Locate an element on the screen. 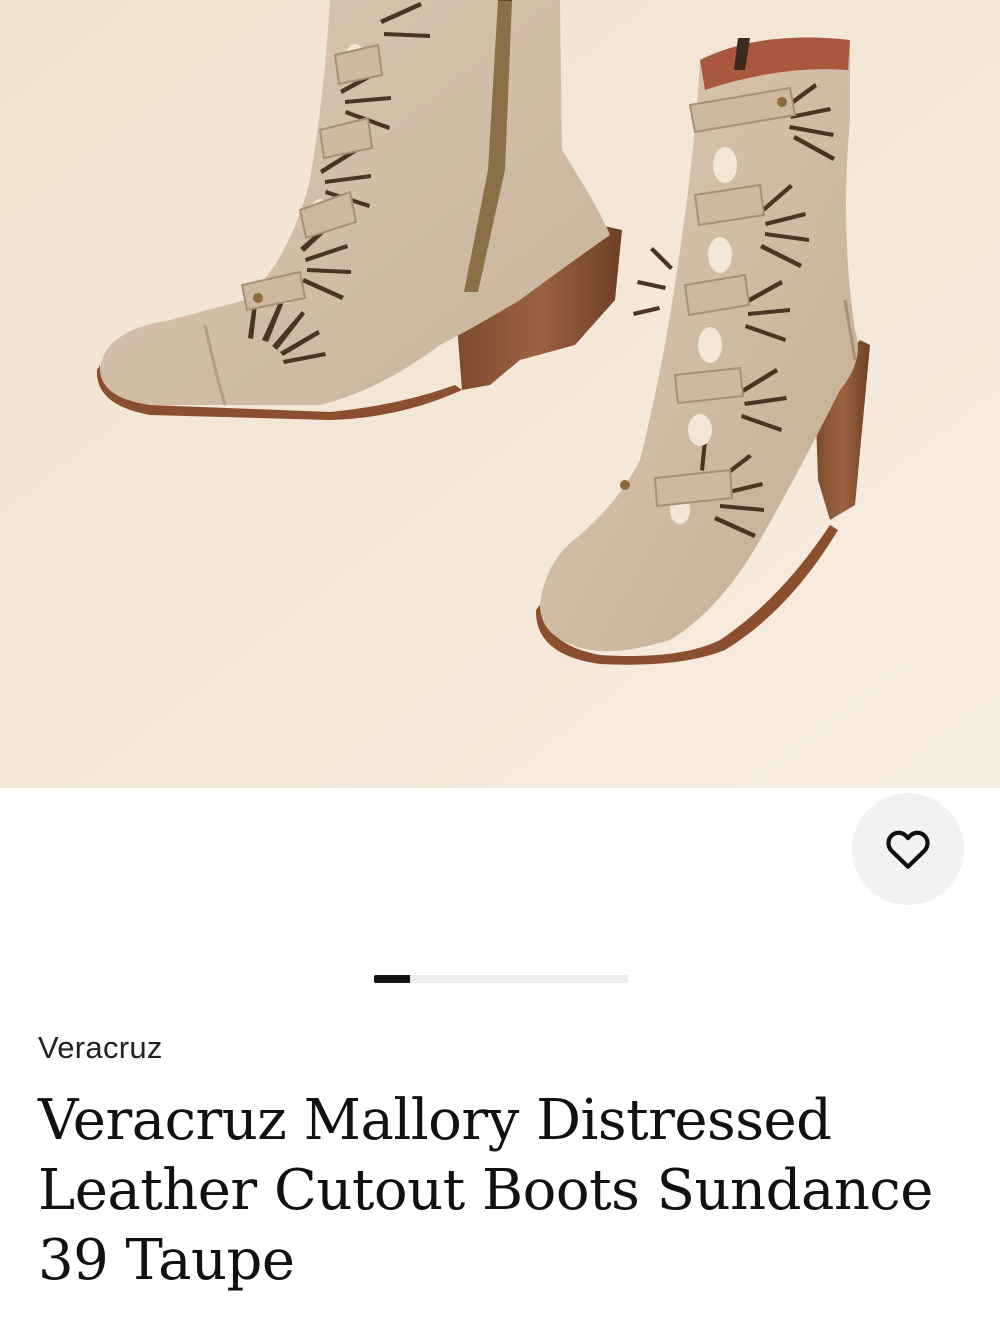 This screenshot has width=1000, height=1333. image-carousel-progress-fill is located at coordinates (392, 979).